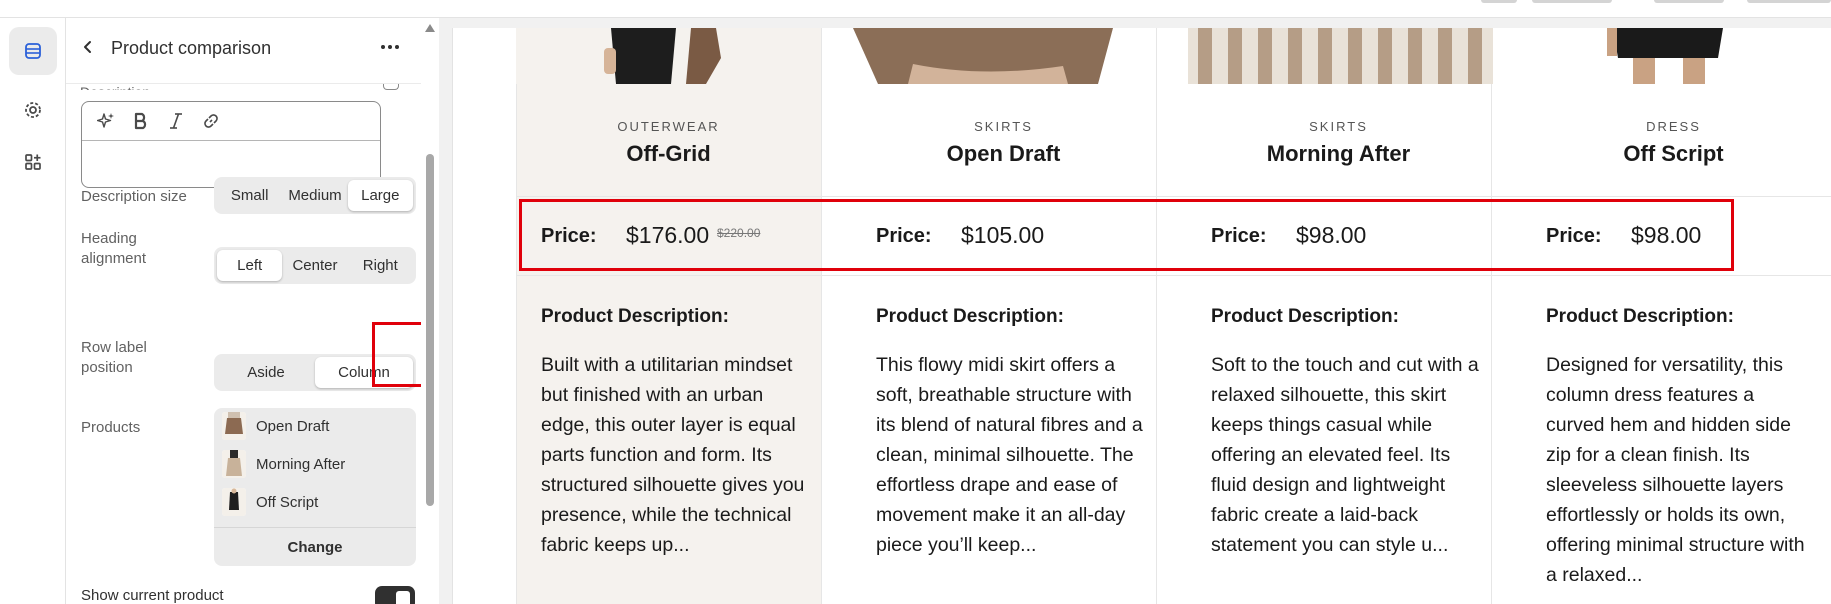  What do you see at coordinates (33, 311) in the screenshot?
I see `icon-rail` at bounding box center [33, 311].